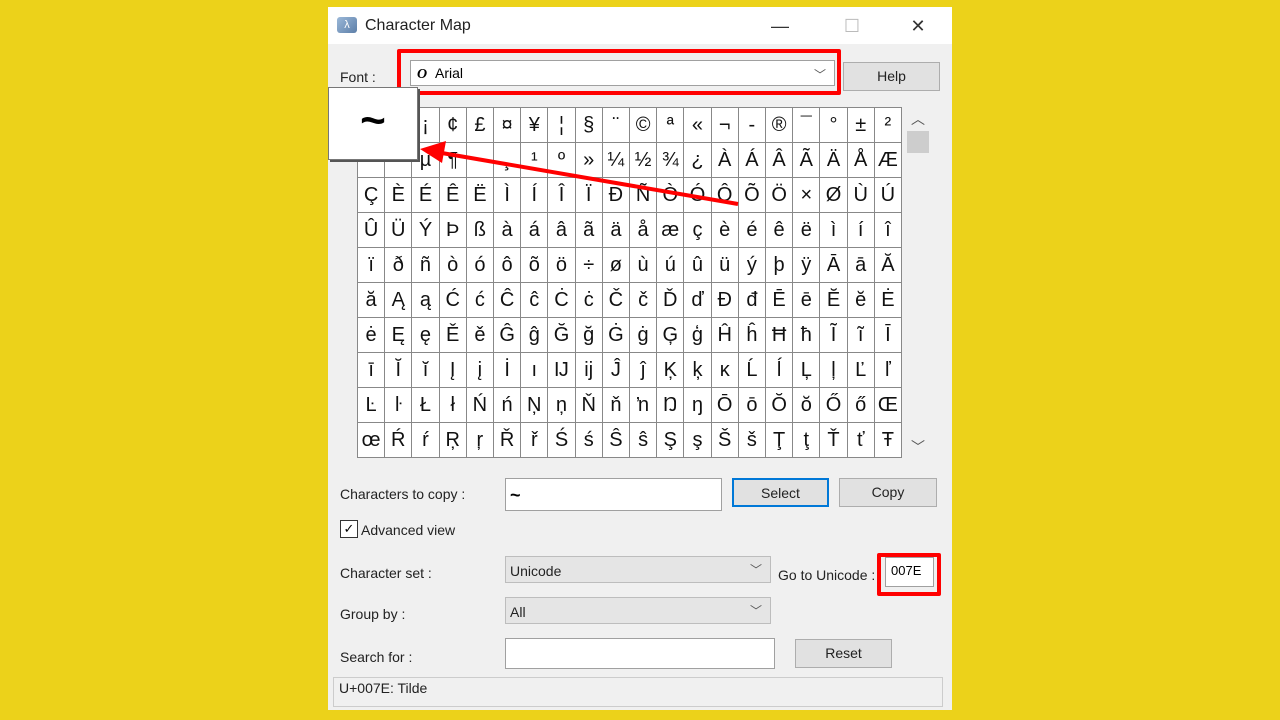 The height and width of the screenshot is (720, 1280). Describe the element at coordinates (638, 569) in the screenshot. I see `character-set-dropdown: Unicode ﹀` at that location.